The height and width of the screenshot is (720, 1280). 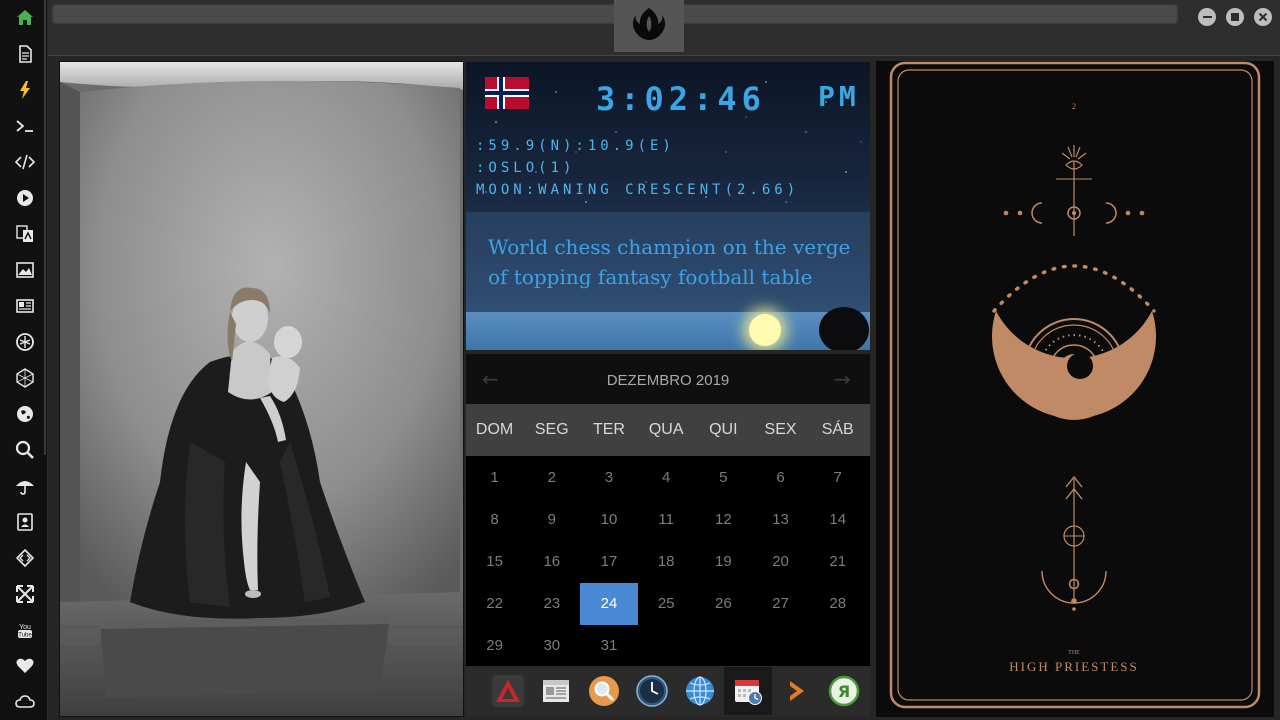 I want to click on tarot-the: THE, so click(x=1074, y=653).